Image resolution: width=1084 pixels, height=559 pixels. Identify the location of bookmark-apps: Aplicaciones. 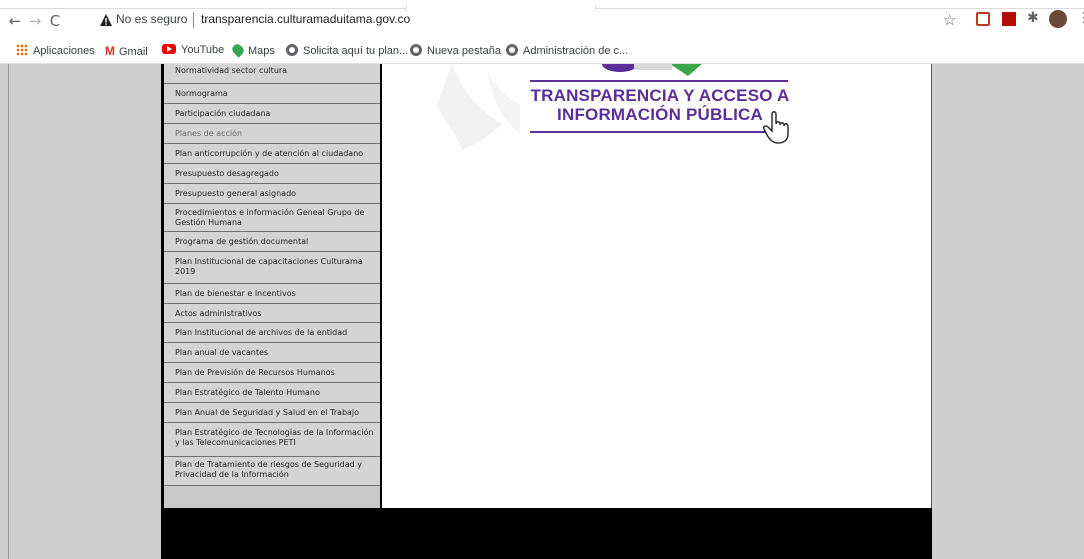
(55, 50).